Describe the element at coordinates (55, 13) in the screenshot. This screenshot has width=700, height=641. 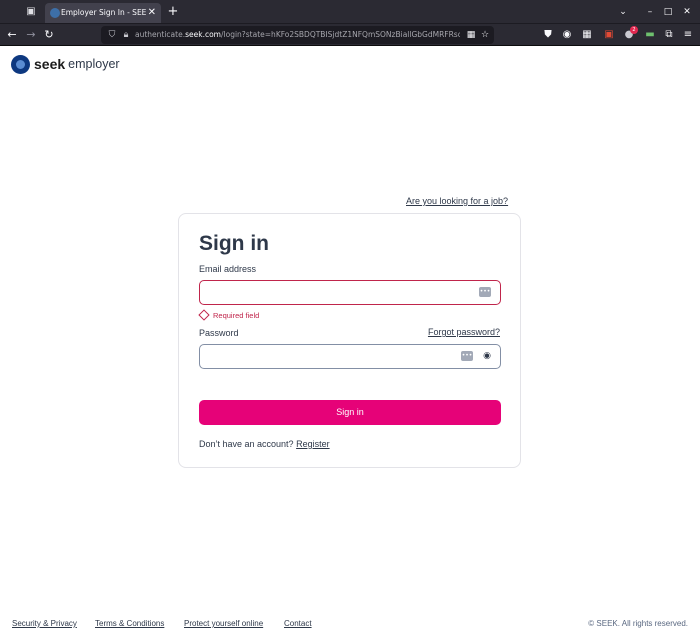
I see `seek-favicon-icon` at that location.